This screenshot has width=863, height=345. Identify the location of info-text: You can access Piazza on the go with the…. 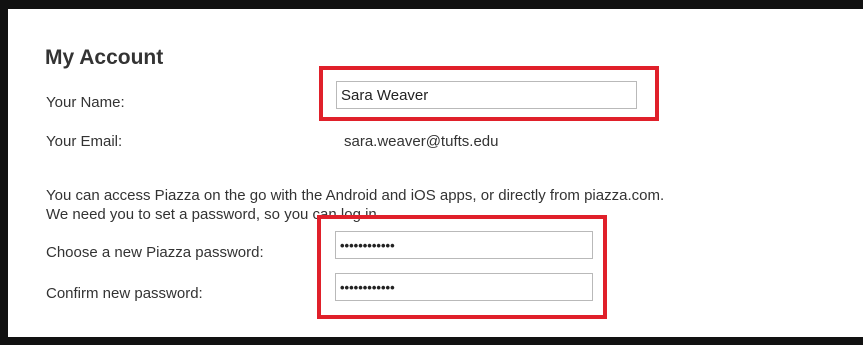
(453, 205).